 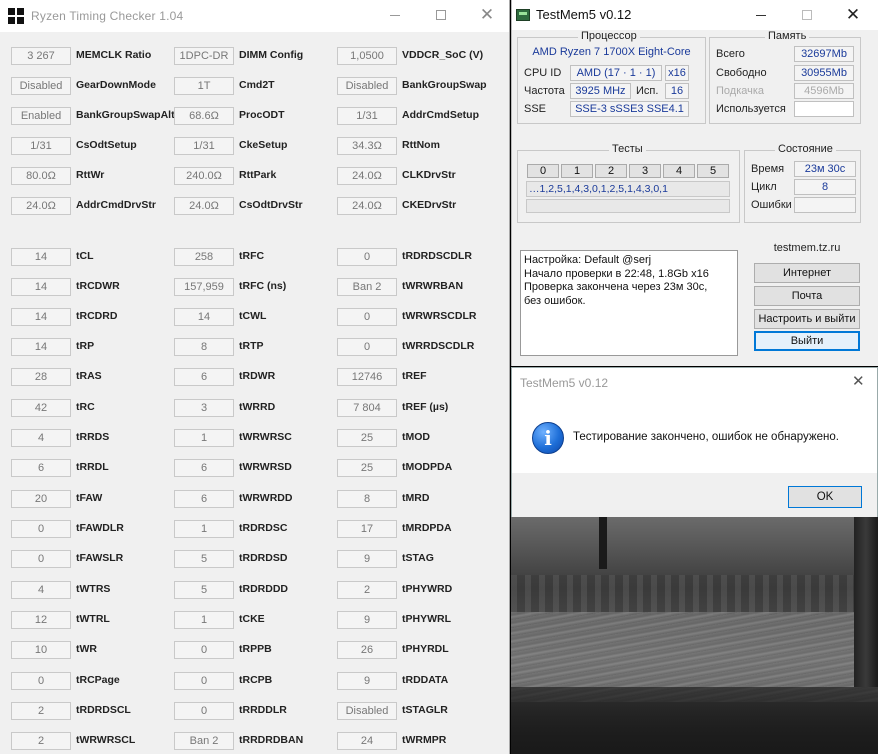 What do you see at coordinates (825, 205) in the screenshot?
I see `errors-value` at bounding box center [825, 205].